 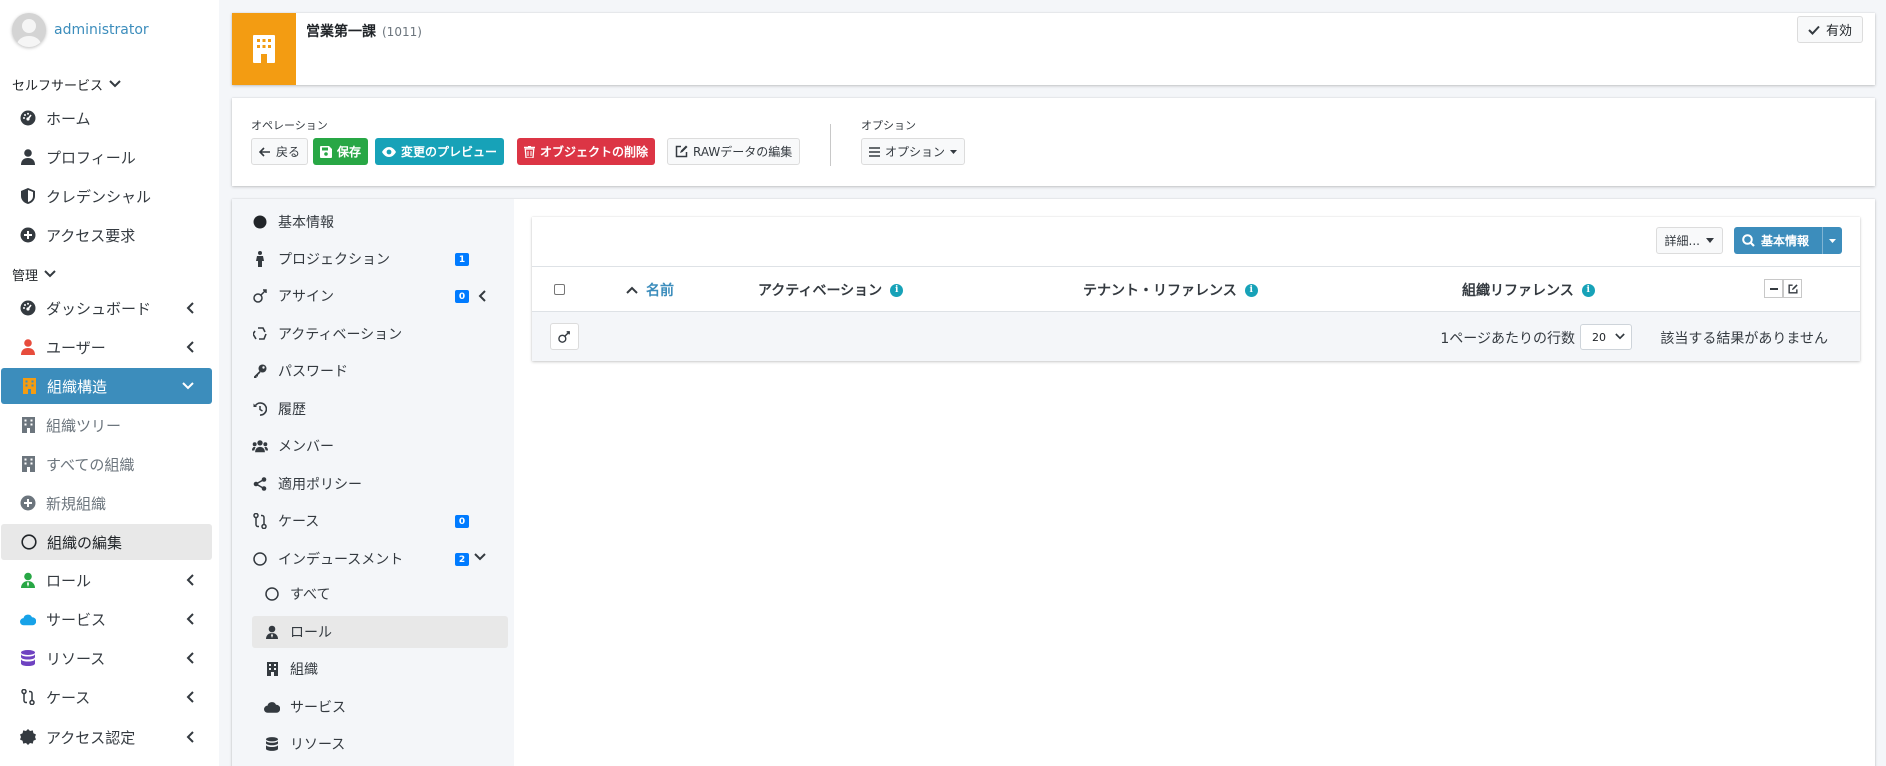 What do you see at coordinates (1528, 290) in the screenshot?
I see `column-org-reference: 組織リファレンス i` at bounding box center [1528, 290].